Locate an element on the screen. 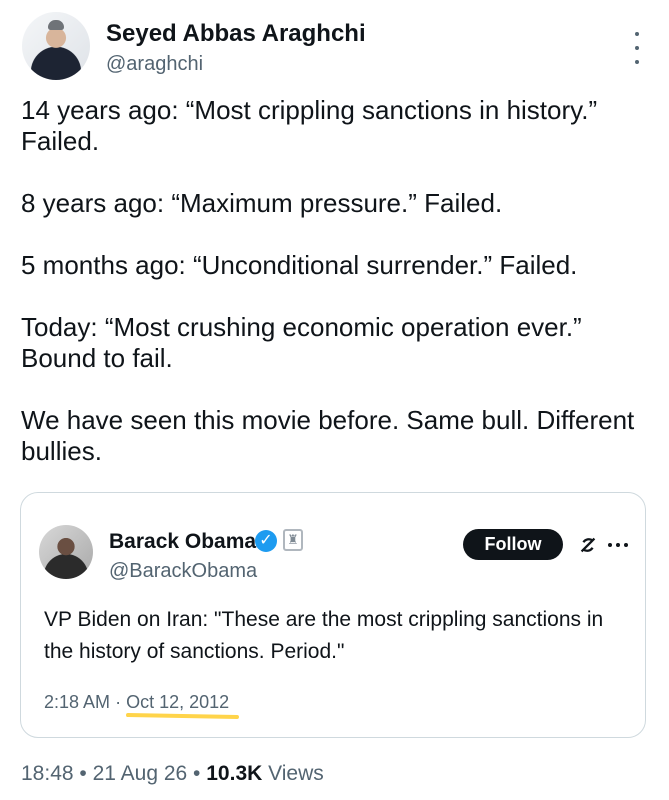 The width and height of the screenshot is (669, 800). quoted-date: Oct 12, 2012 is located at coordinates (183, 705).